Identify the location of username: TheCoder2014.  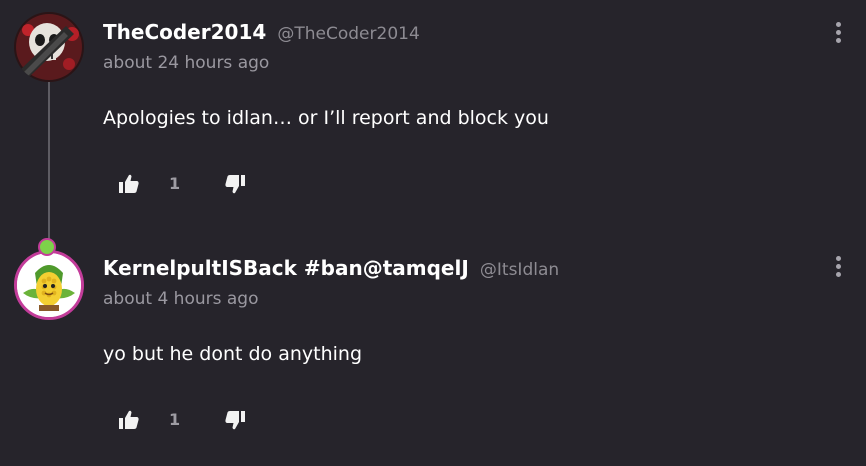
(184, 32).